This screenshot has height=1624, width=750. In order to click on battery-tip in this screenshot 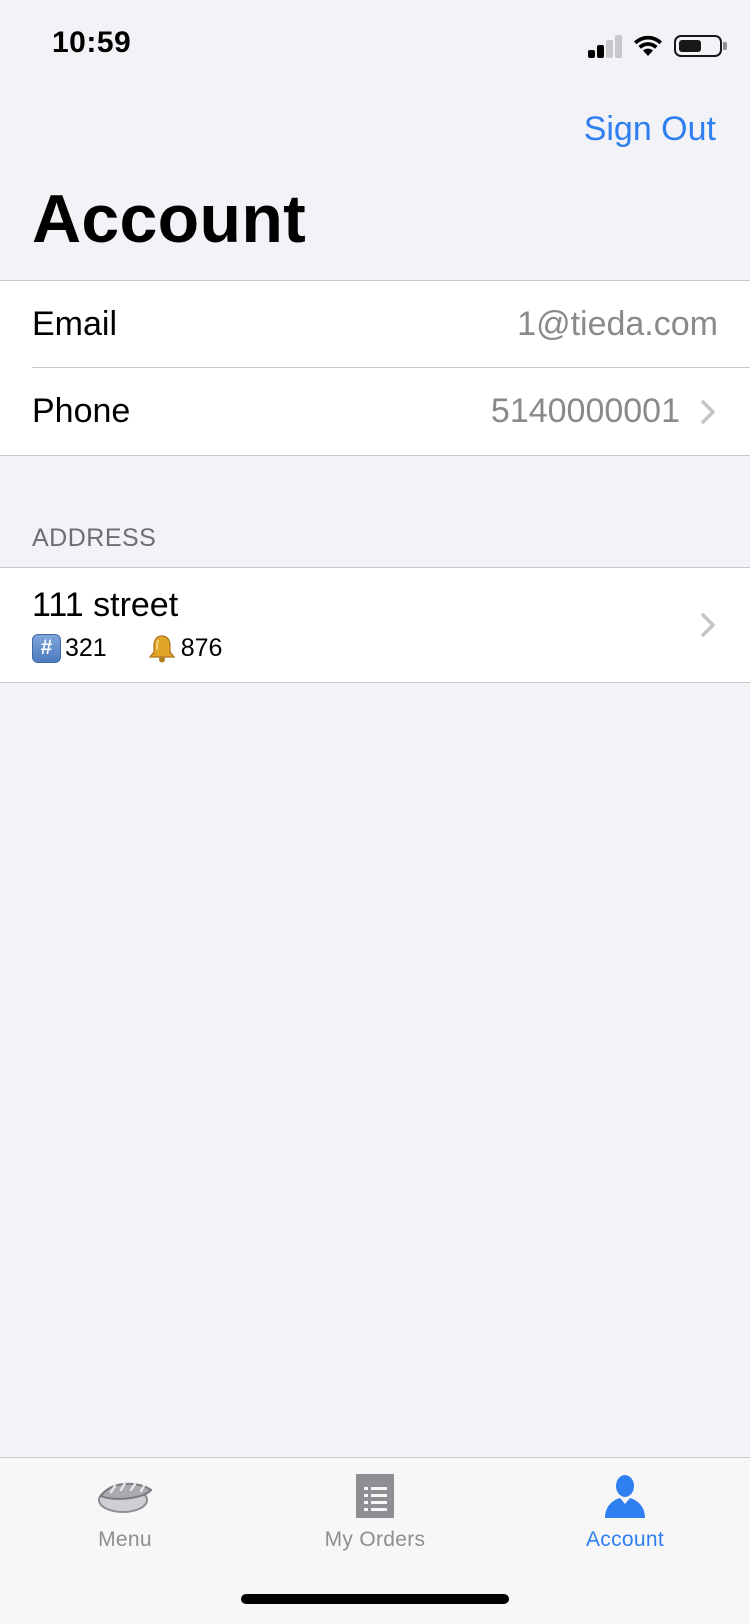, I will do `click(725, 46)`.